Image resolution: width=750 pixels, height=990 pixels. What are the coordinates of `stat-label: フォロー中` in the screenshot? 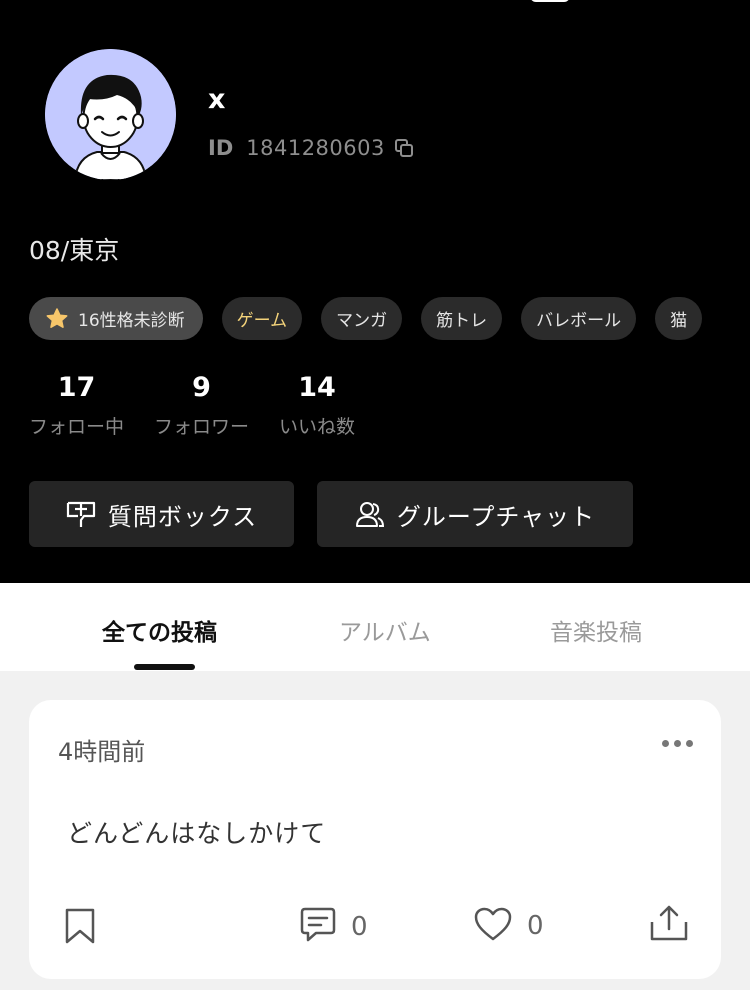 It's located at (77, 427).